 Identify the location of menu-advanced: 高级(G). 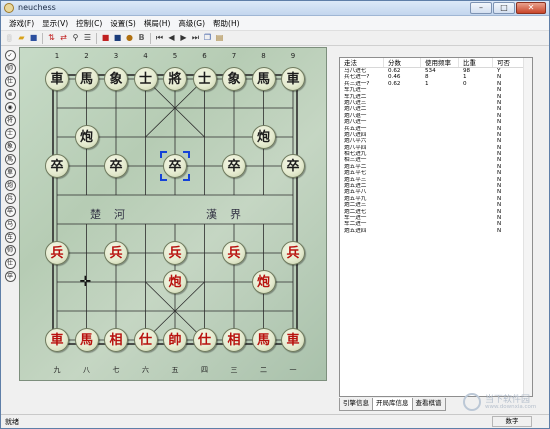
(191, 23).